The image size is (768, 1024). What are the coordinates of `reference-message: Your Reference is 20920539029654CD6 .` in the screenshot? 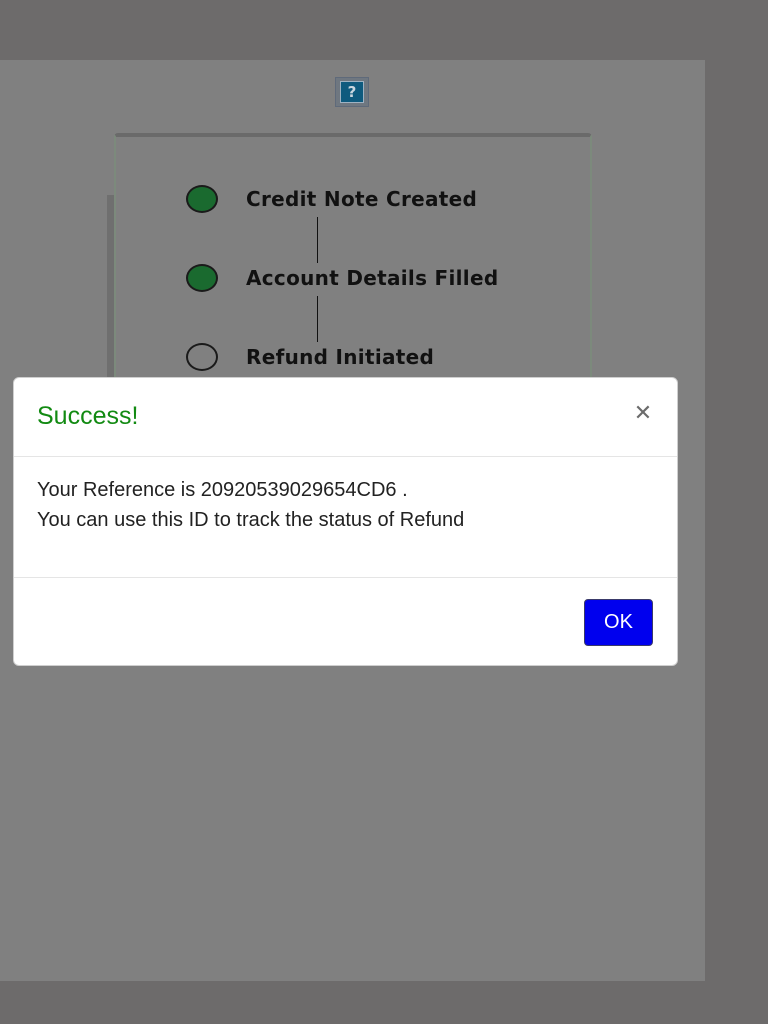 It's located at (222, 490).